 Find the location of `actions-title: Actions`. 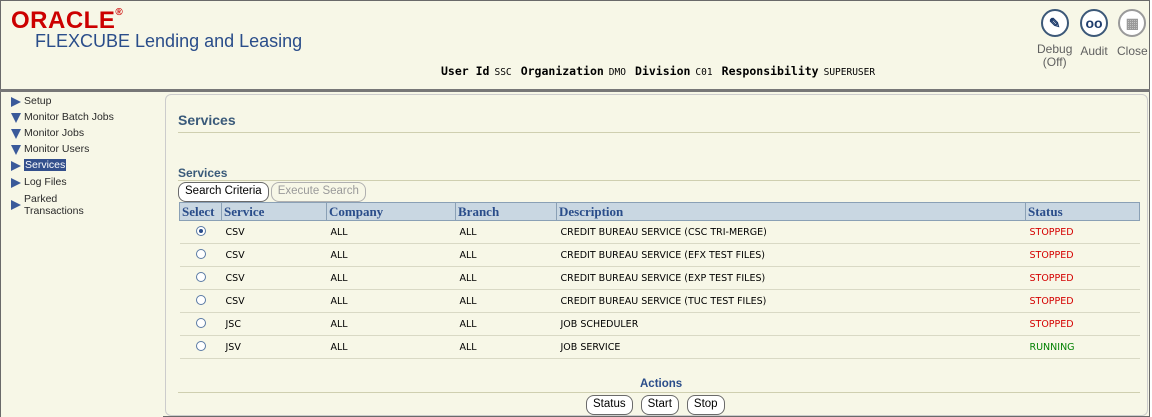

actions-title: Actions is located at coordinates (661, 384).